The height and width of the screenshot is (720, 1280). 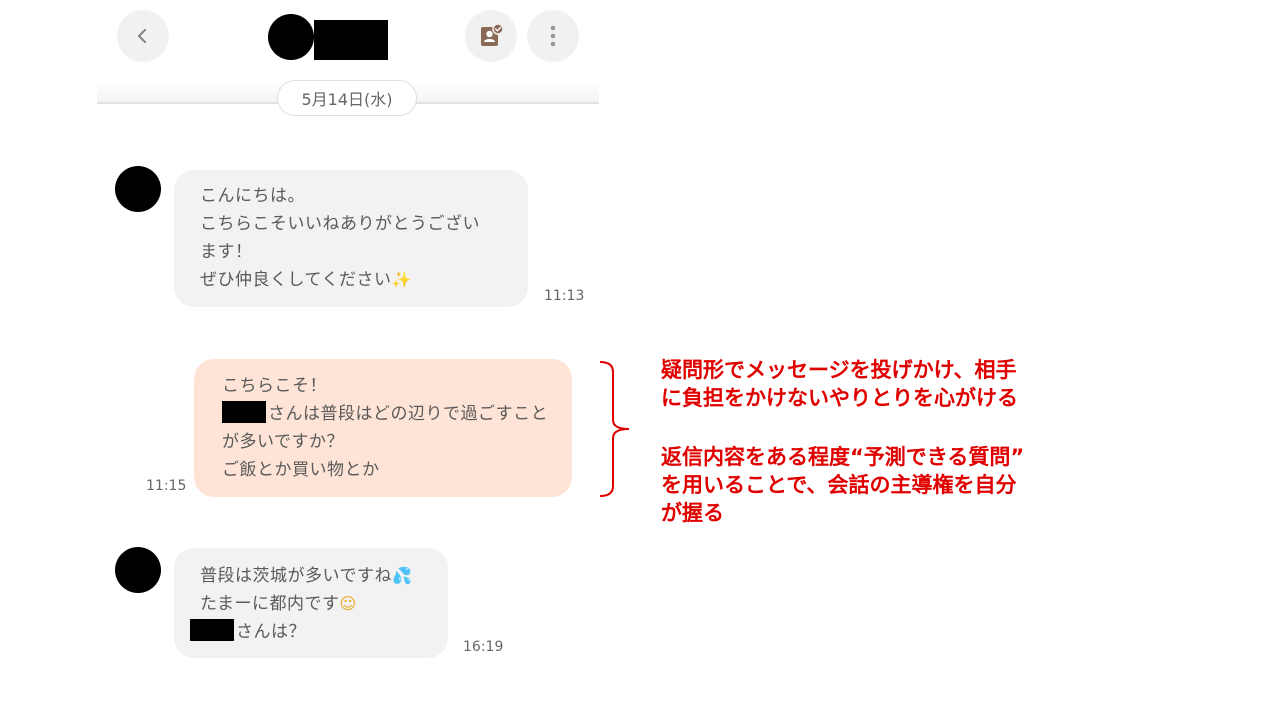 I want to click on annotation-bracket, so click(x=614, y=429).